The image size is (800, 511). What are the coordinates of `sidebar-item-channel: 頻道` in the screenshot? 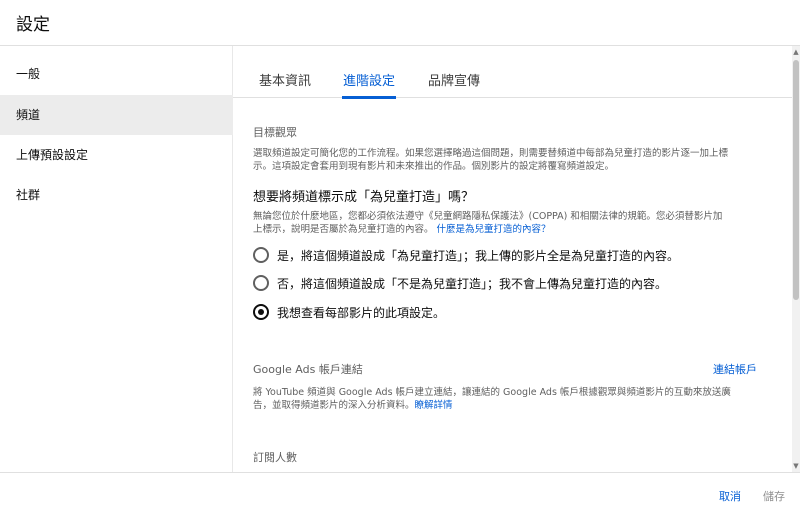 It's located at (116, 115).